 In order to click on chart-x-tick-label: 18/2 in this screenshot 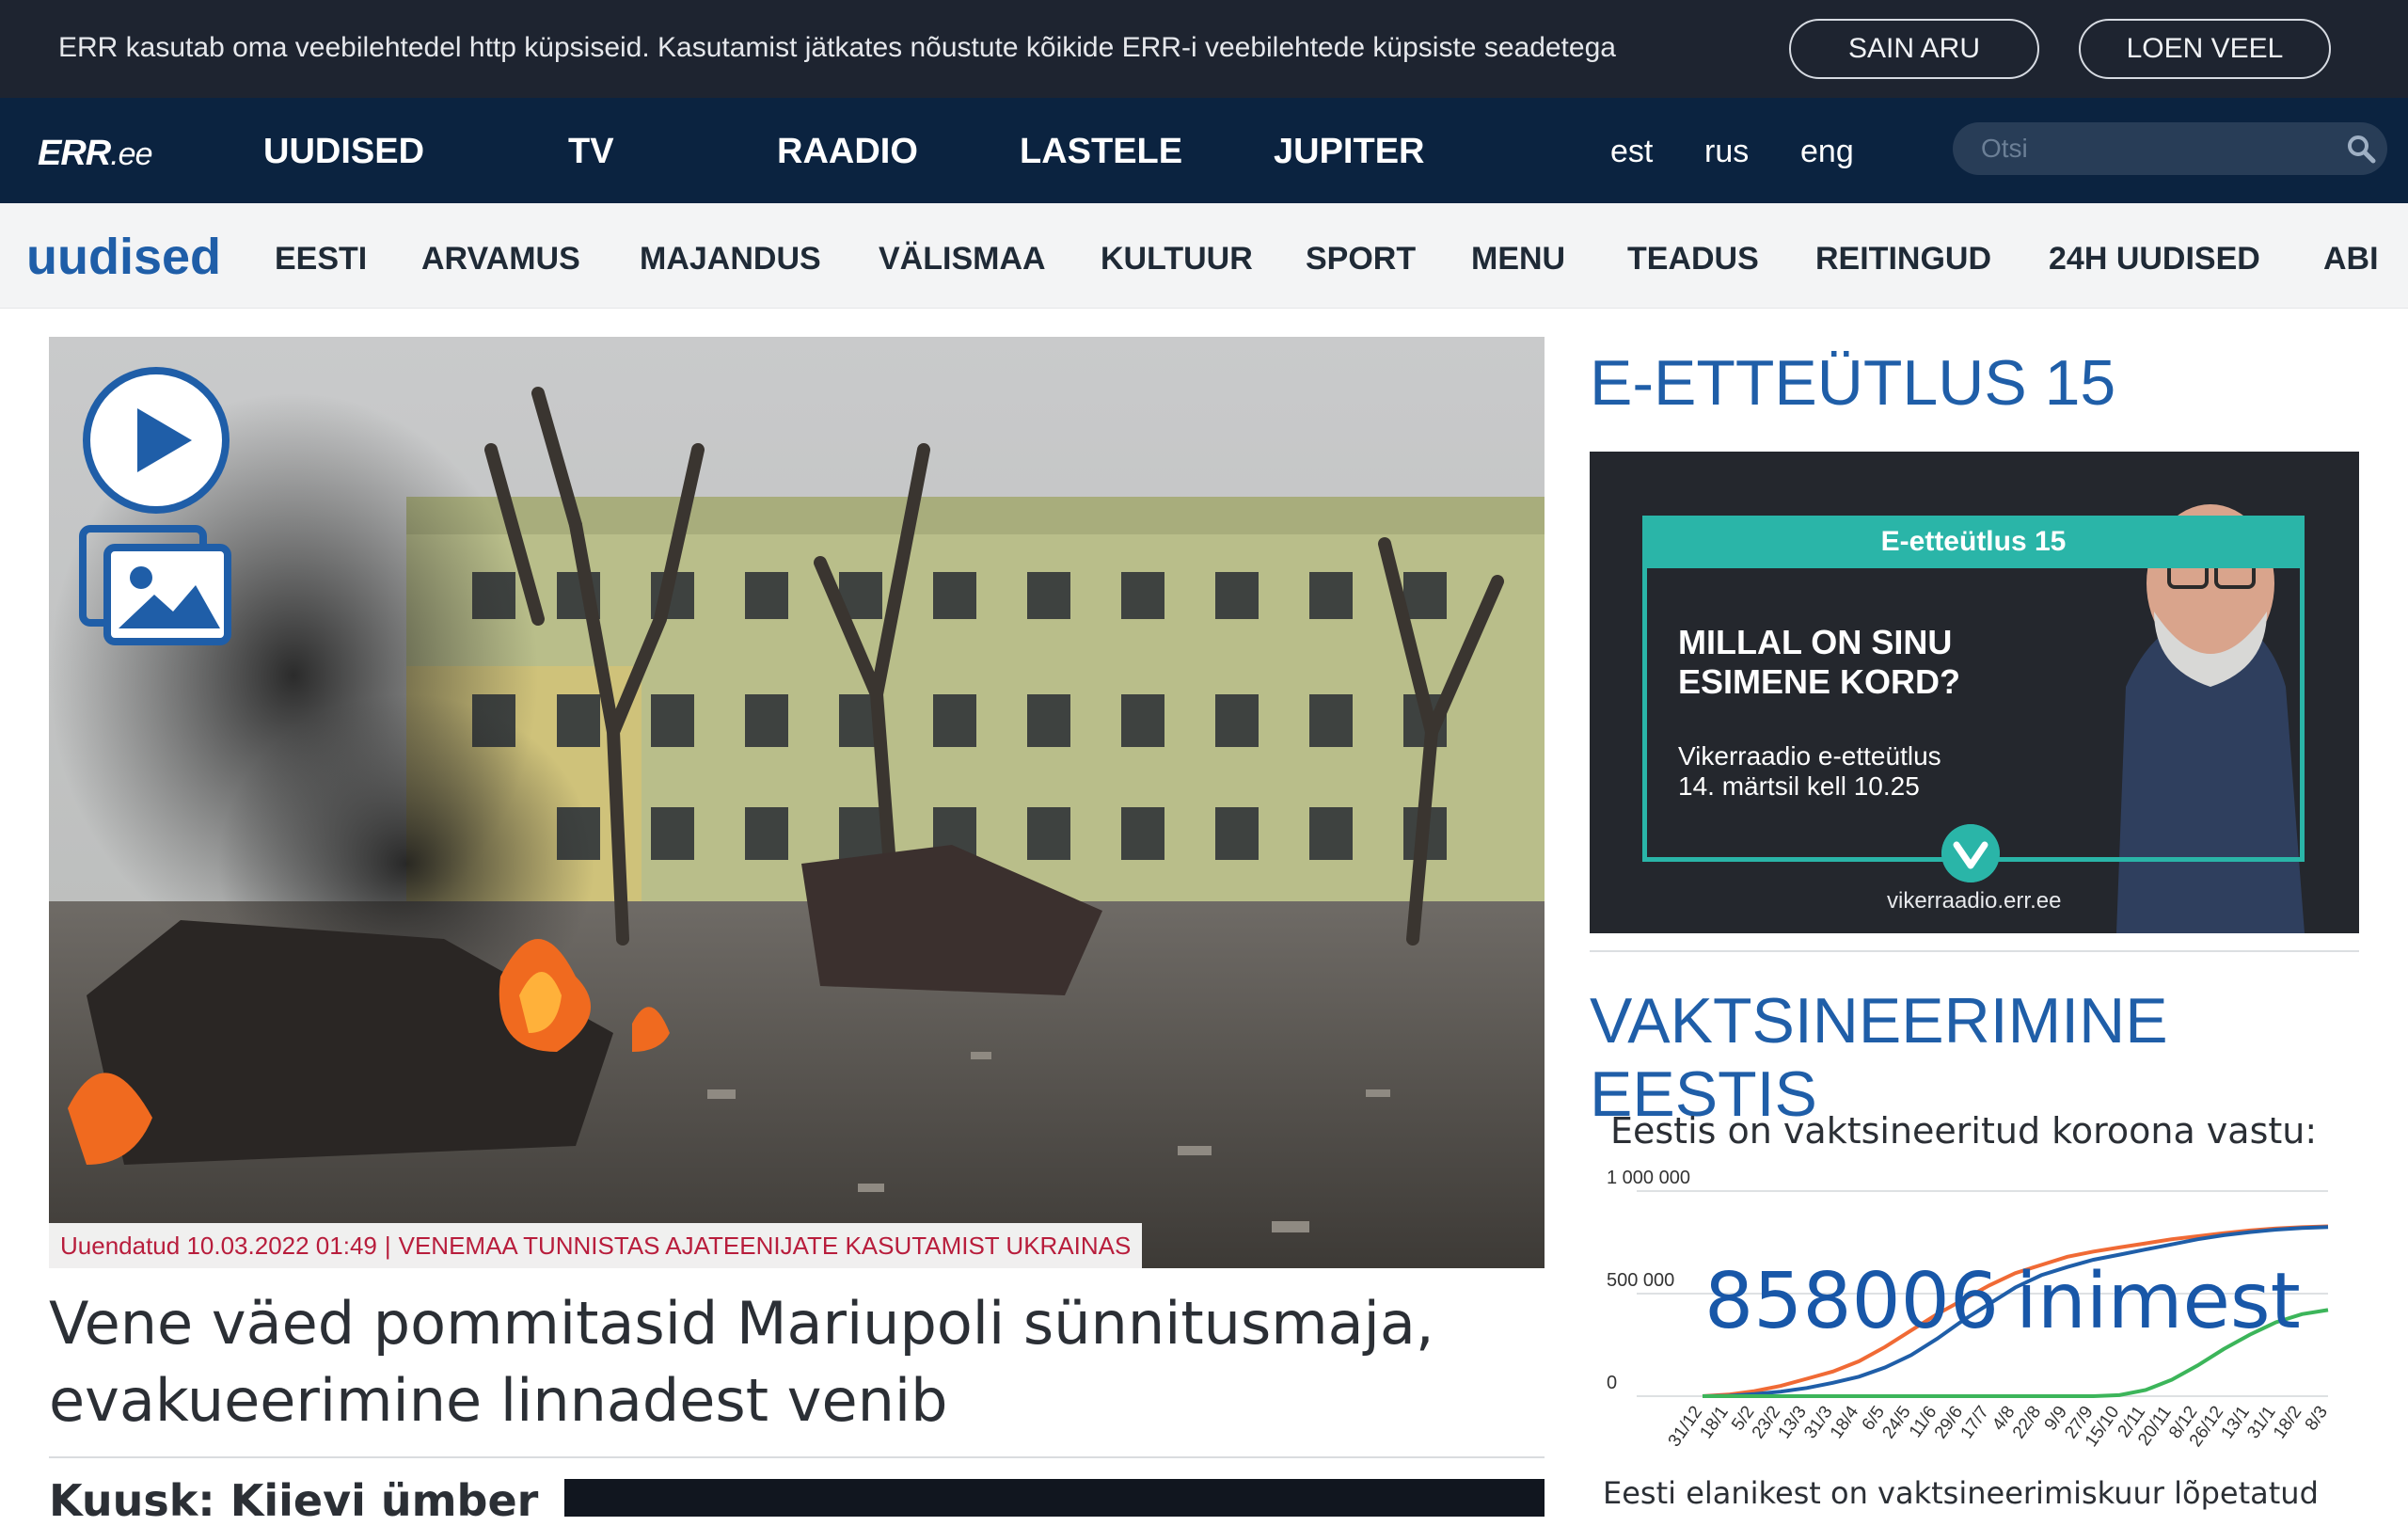, I will do `click(2287, 1423)`.